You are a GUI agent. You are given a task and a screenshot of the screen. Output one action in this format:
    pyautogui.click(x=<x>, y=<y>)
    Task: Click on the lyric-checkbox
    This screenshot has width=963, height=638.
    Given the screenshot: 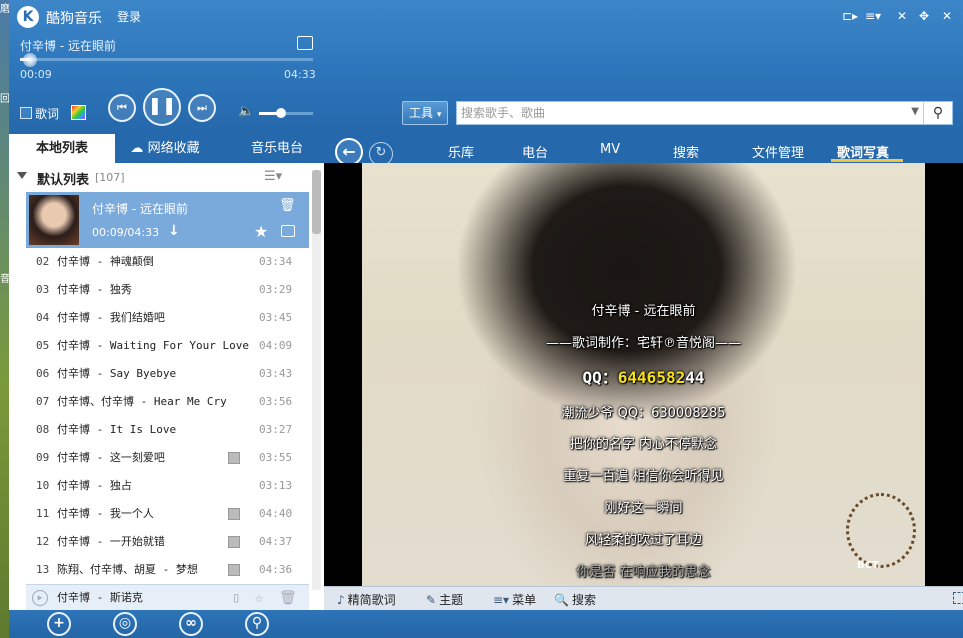 What is the action you would take?
    pyautogui.click(x=26, y=113)
    